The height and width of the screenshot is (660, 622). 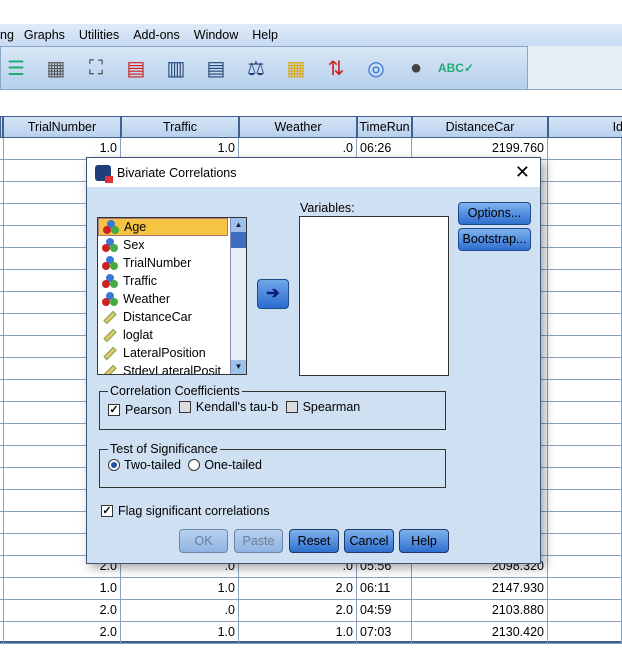 What do you see at coordinates (238, 296) in the screenshot?
I see `source-list-scrollbar: ▲ ▼` at bounding box center [238, 296].